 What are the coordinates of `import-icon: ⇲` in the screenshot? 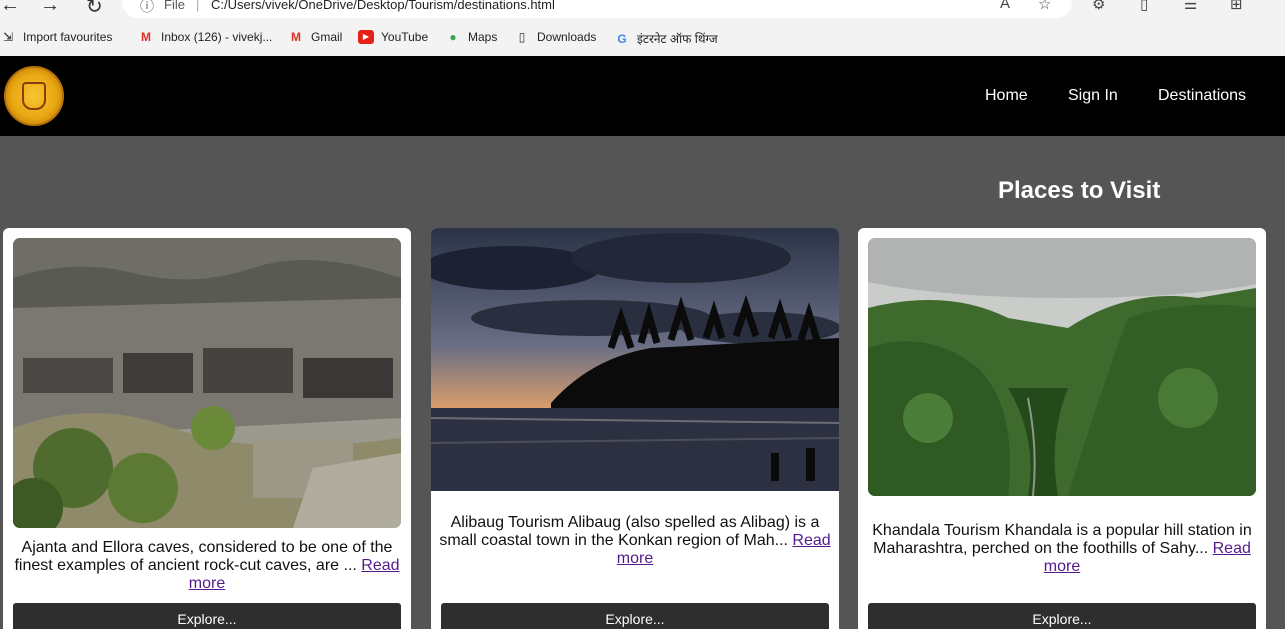 It's located at (8, 37).